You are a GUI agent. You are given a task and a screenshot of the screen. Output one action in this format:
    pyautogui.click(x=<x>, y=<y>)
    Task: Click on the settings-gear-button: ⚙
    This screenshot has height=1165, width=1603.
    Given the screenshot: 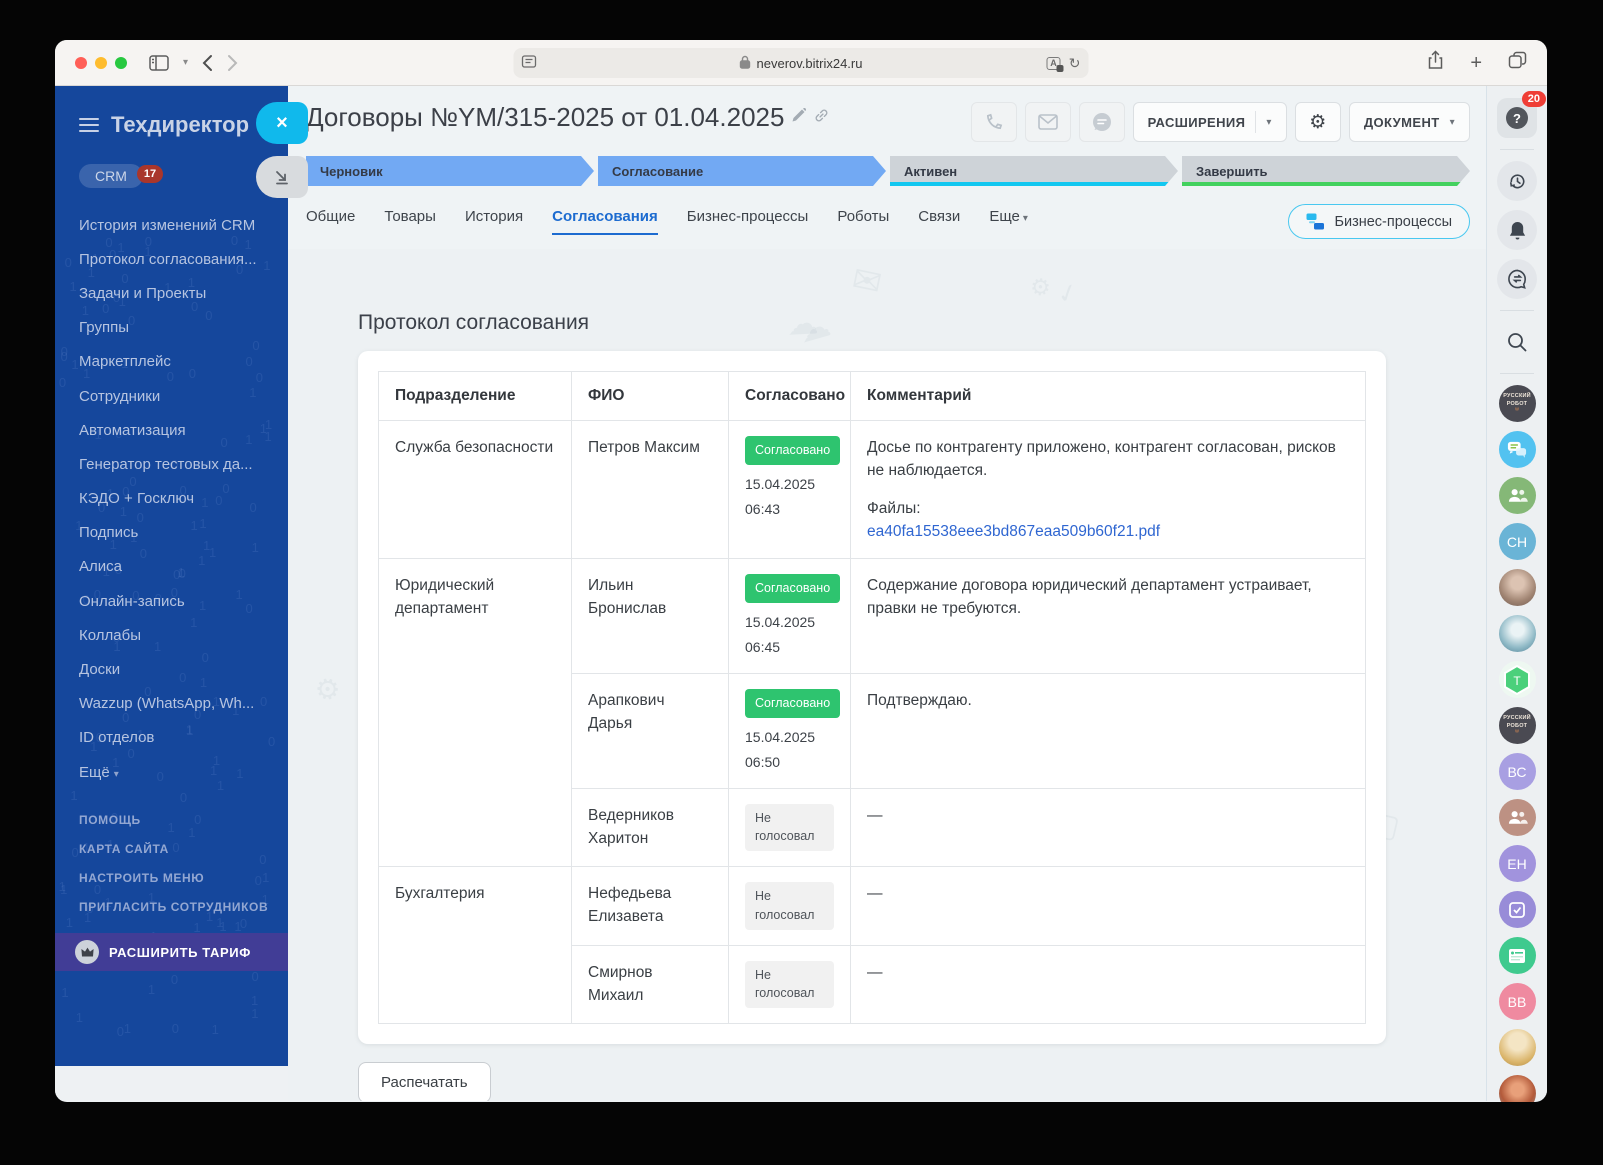 What is the action you would take?
    pyautogui.click(x=1317, y=122)
    